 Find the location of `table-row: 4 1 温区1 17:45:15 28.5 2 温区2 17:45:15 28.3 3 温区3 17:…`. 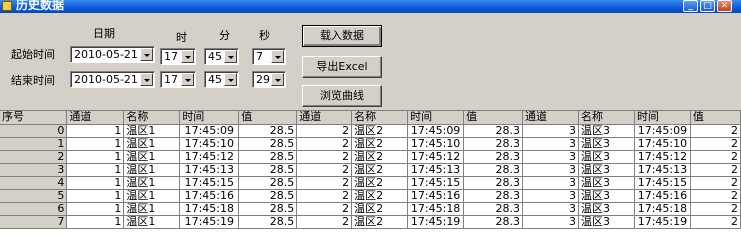

table-row: 4 1 温区1 17:45:15 28.5 2 温区2 17:45:15 28.3 3 温区3 17:… is located at coordinates (370, 183).